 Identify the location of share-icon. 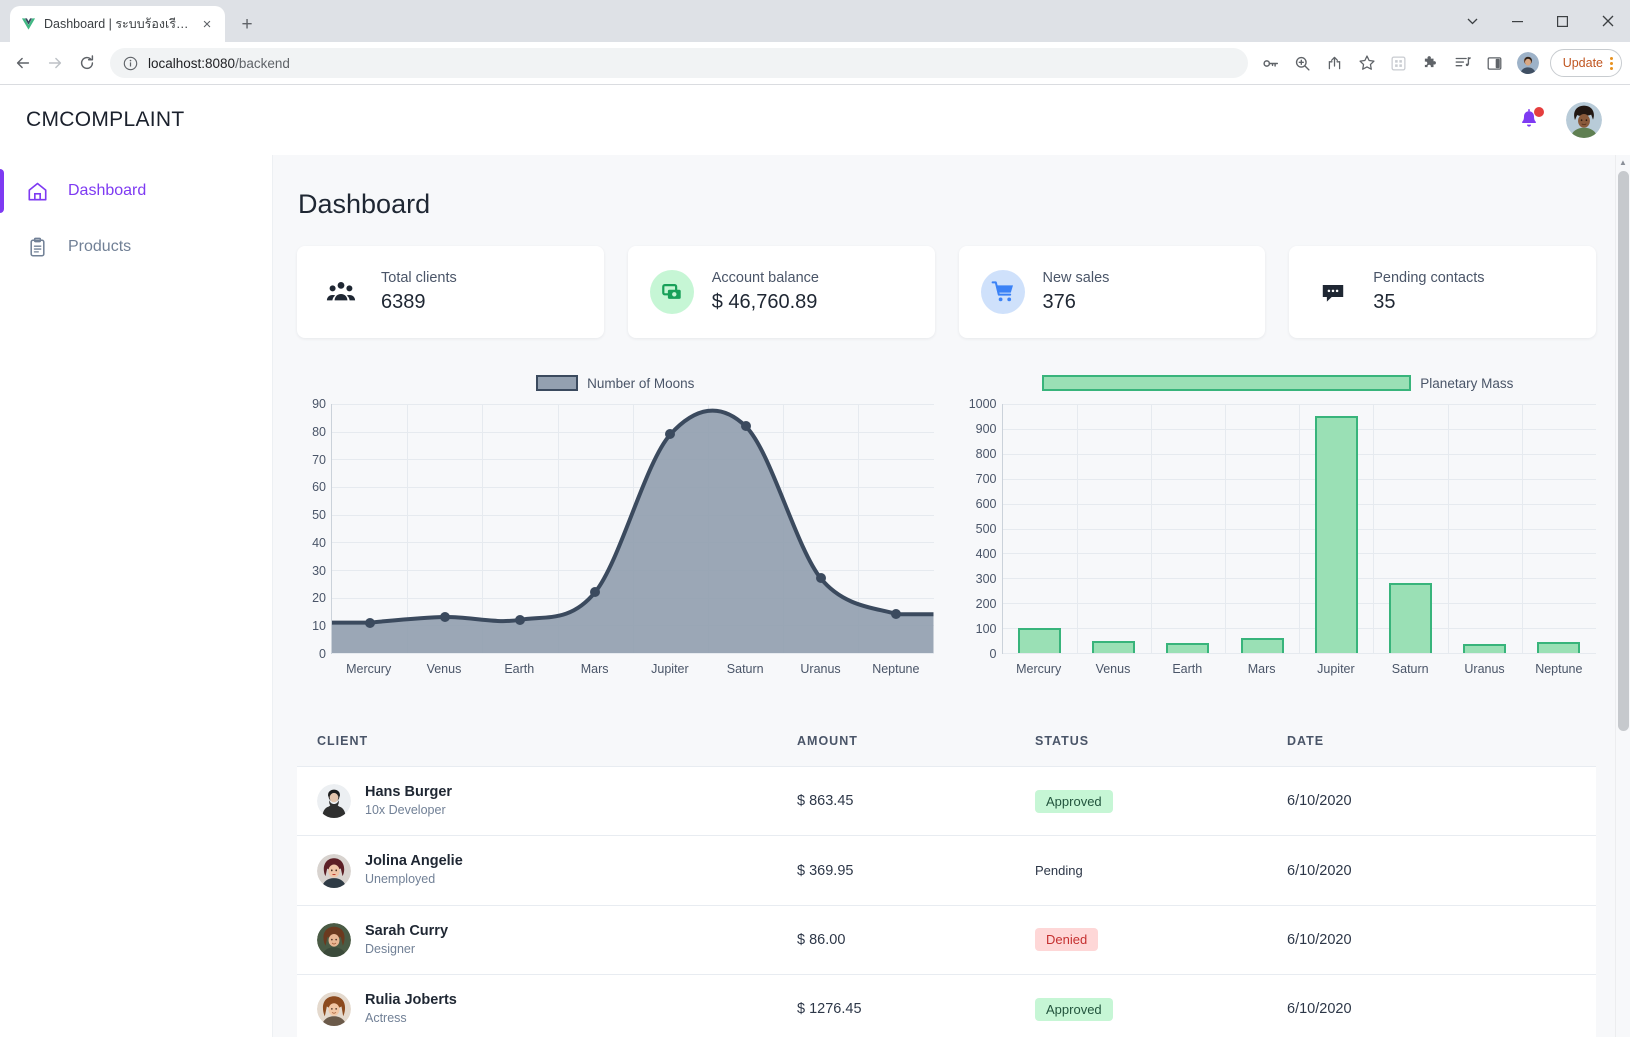
(1335, 63).